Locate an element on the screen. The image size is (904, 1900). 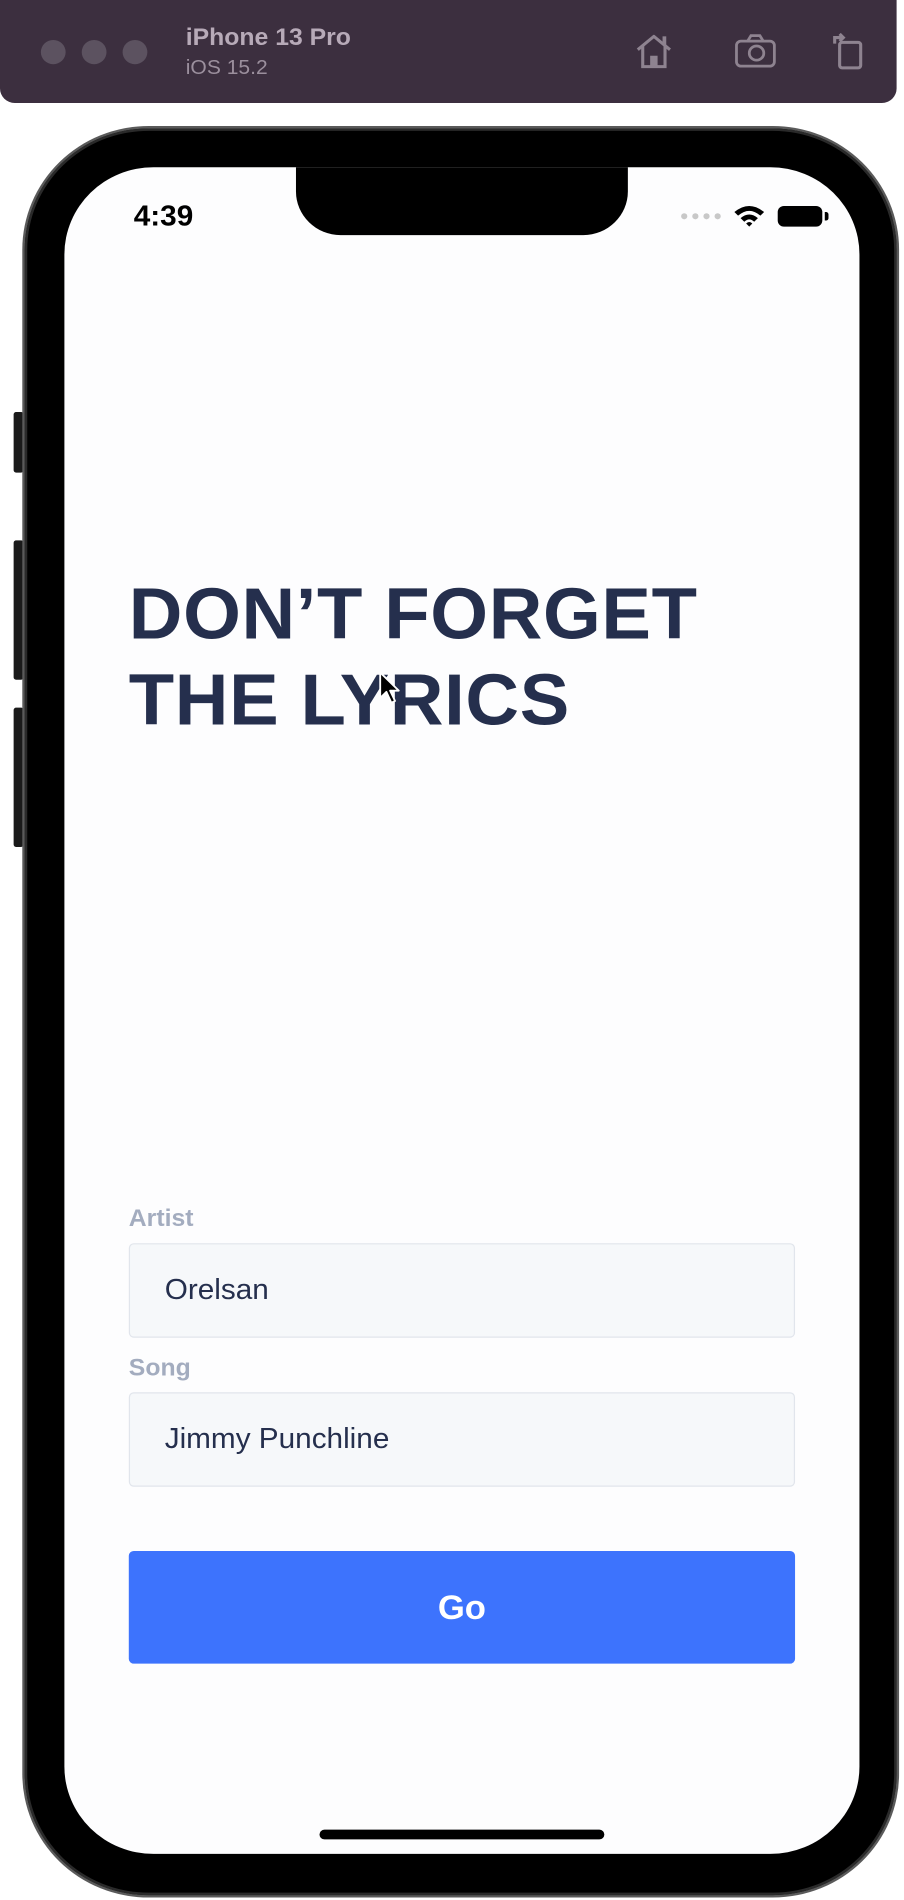
home-icon is located at coordinates (654, 51).